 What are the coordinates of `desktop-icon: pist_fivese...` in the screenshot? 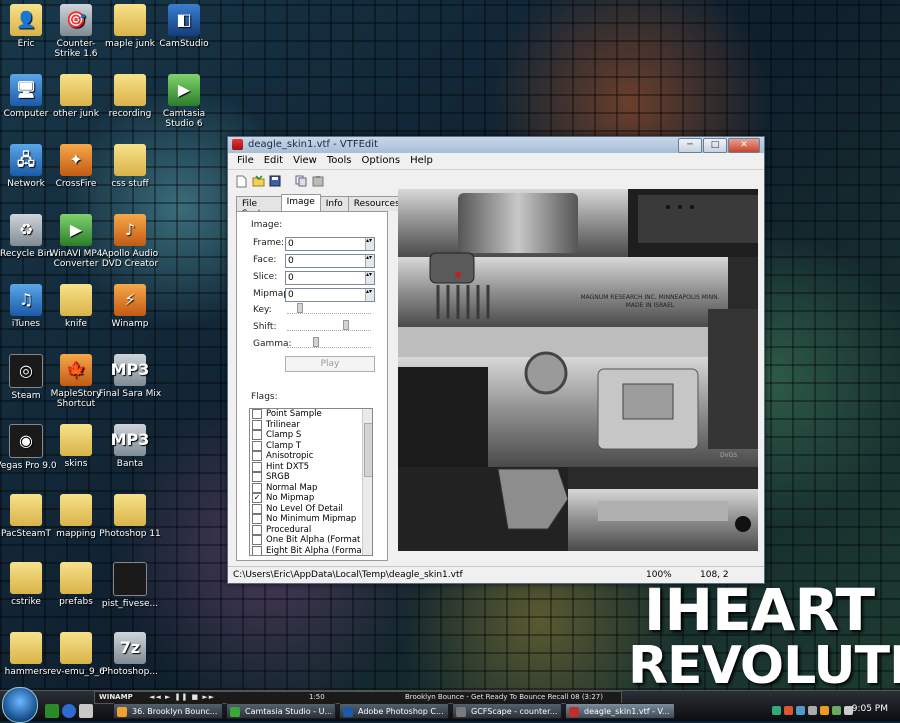 It's located at (130, 585).